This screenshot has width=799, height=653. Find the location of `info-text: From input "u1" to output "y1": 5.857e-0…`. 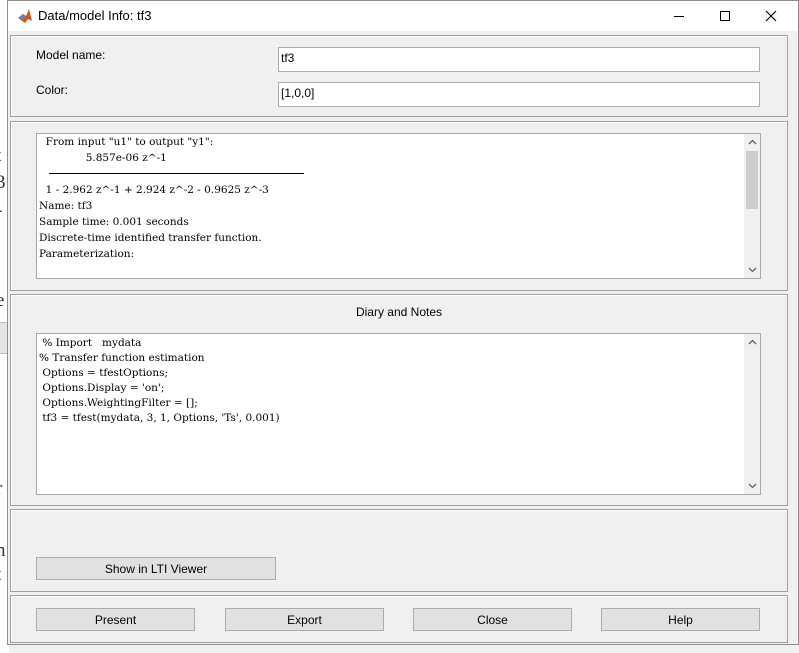

info-text: From input "u1" to output "y1": 5.857e-0… is located at coordinates (171, 198).